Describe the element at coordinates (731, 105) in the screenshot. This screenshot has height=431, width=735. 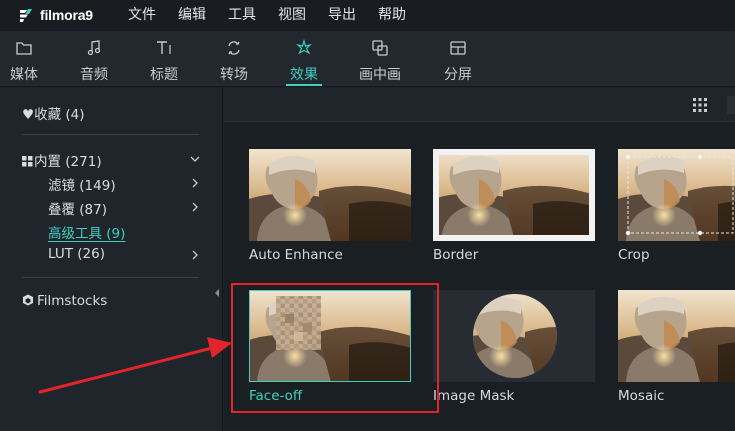
I see `panel-edge` at that location.